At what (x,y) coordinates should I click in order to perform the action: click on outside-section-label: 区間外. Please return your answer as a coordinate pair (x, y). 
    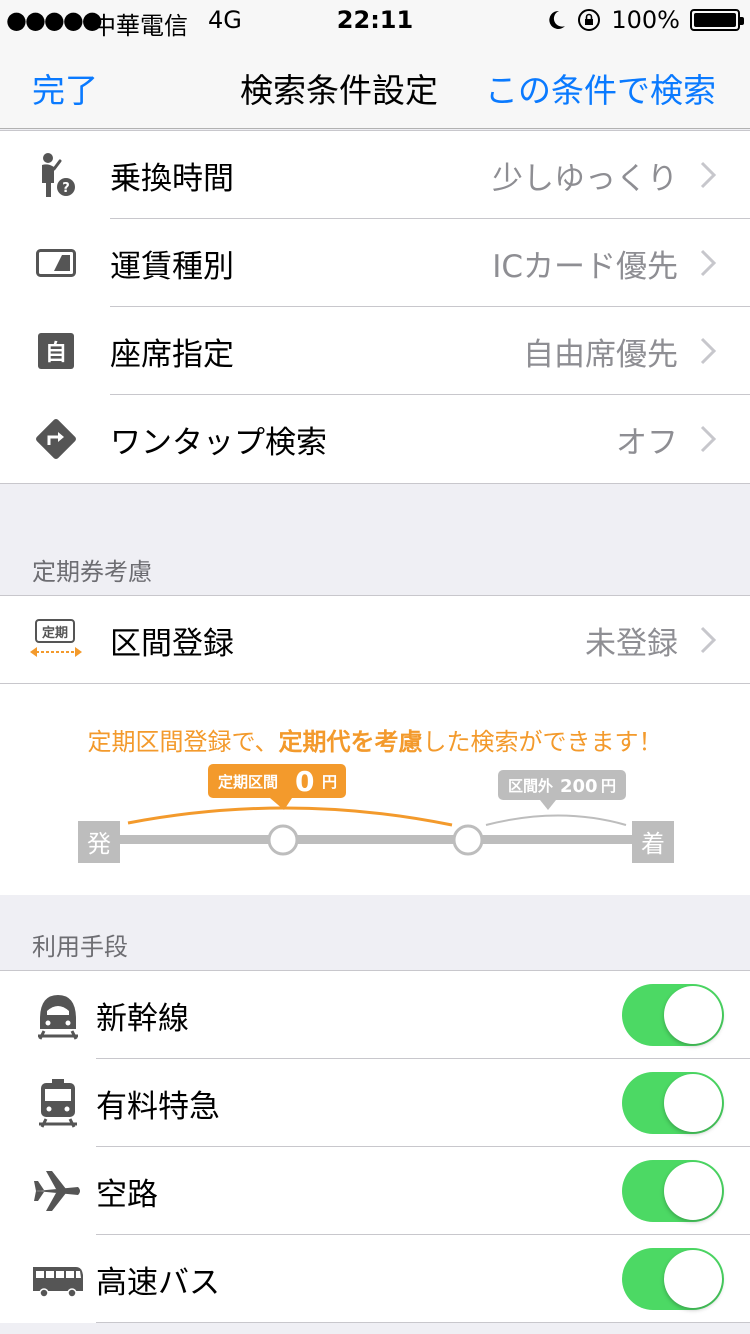
    Looking at the image, I should click on (530, 786).